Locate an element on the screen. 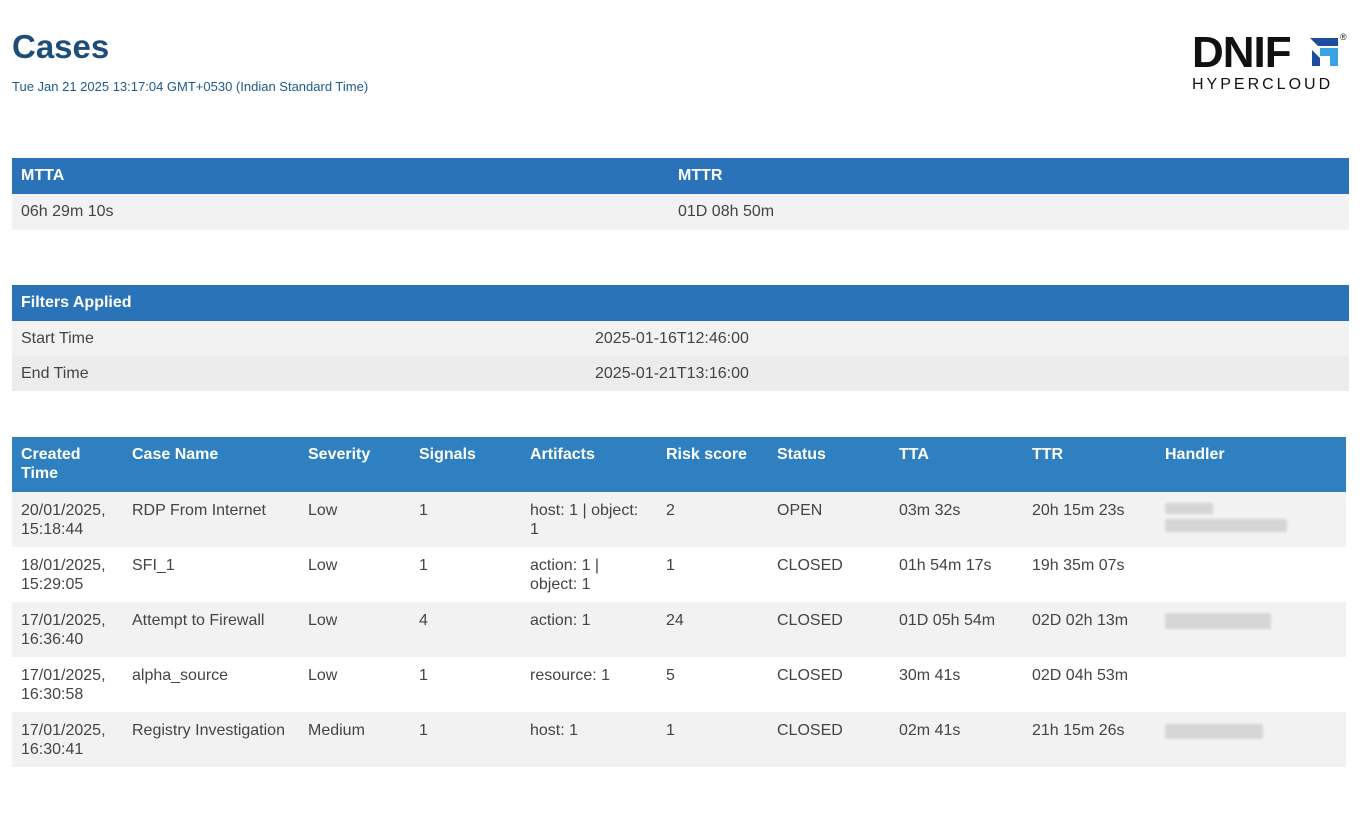 Image resolution: width=1368 pixels, height=824 pixels. filter-row: End Time 2025-01-21T13:16:00 is located at coordinates (680, 373).